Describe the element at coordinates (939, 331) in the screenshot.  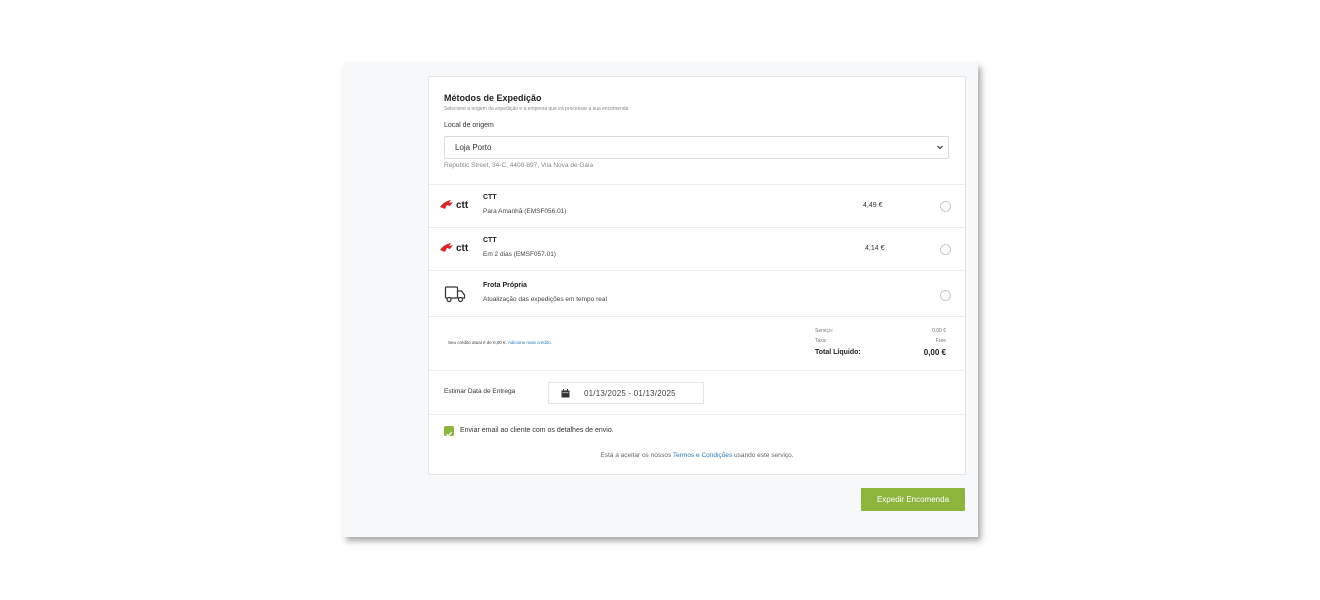
I see `service-cost-value: 0,00 €` at that location.